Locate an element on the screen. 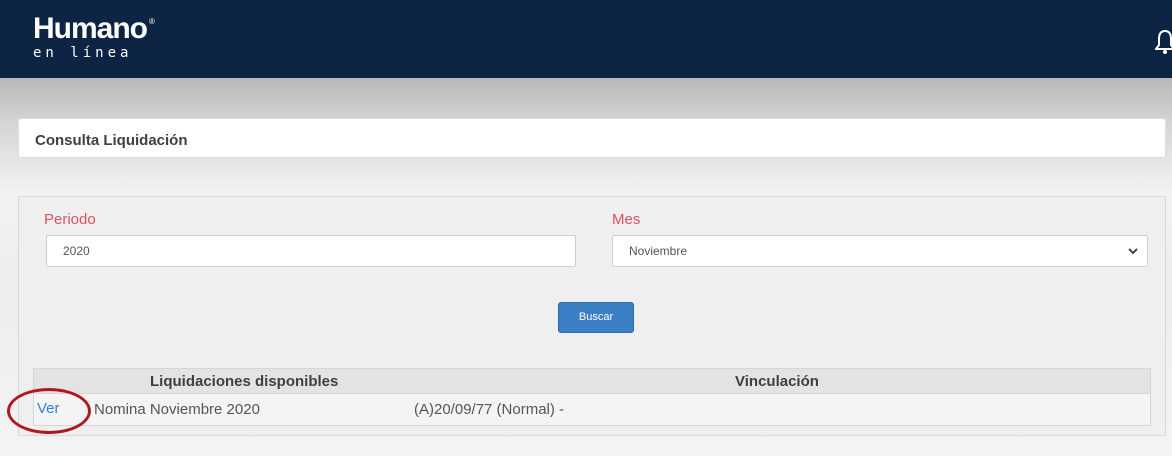  buscar-button: Buscar is located at coordinates (596, 317).